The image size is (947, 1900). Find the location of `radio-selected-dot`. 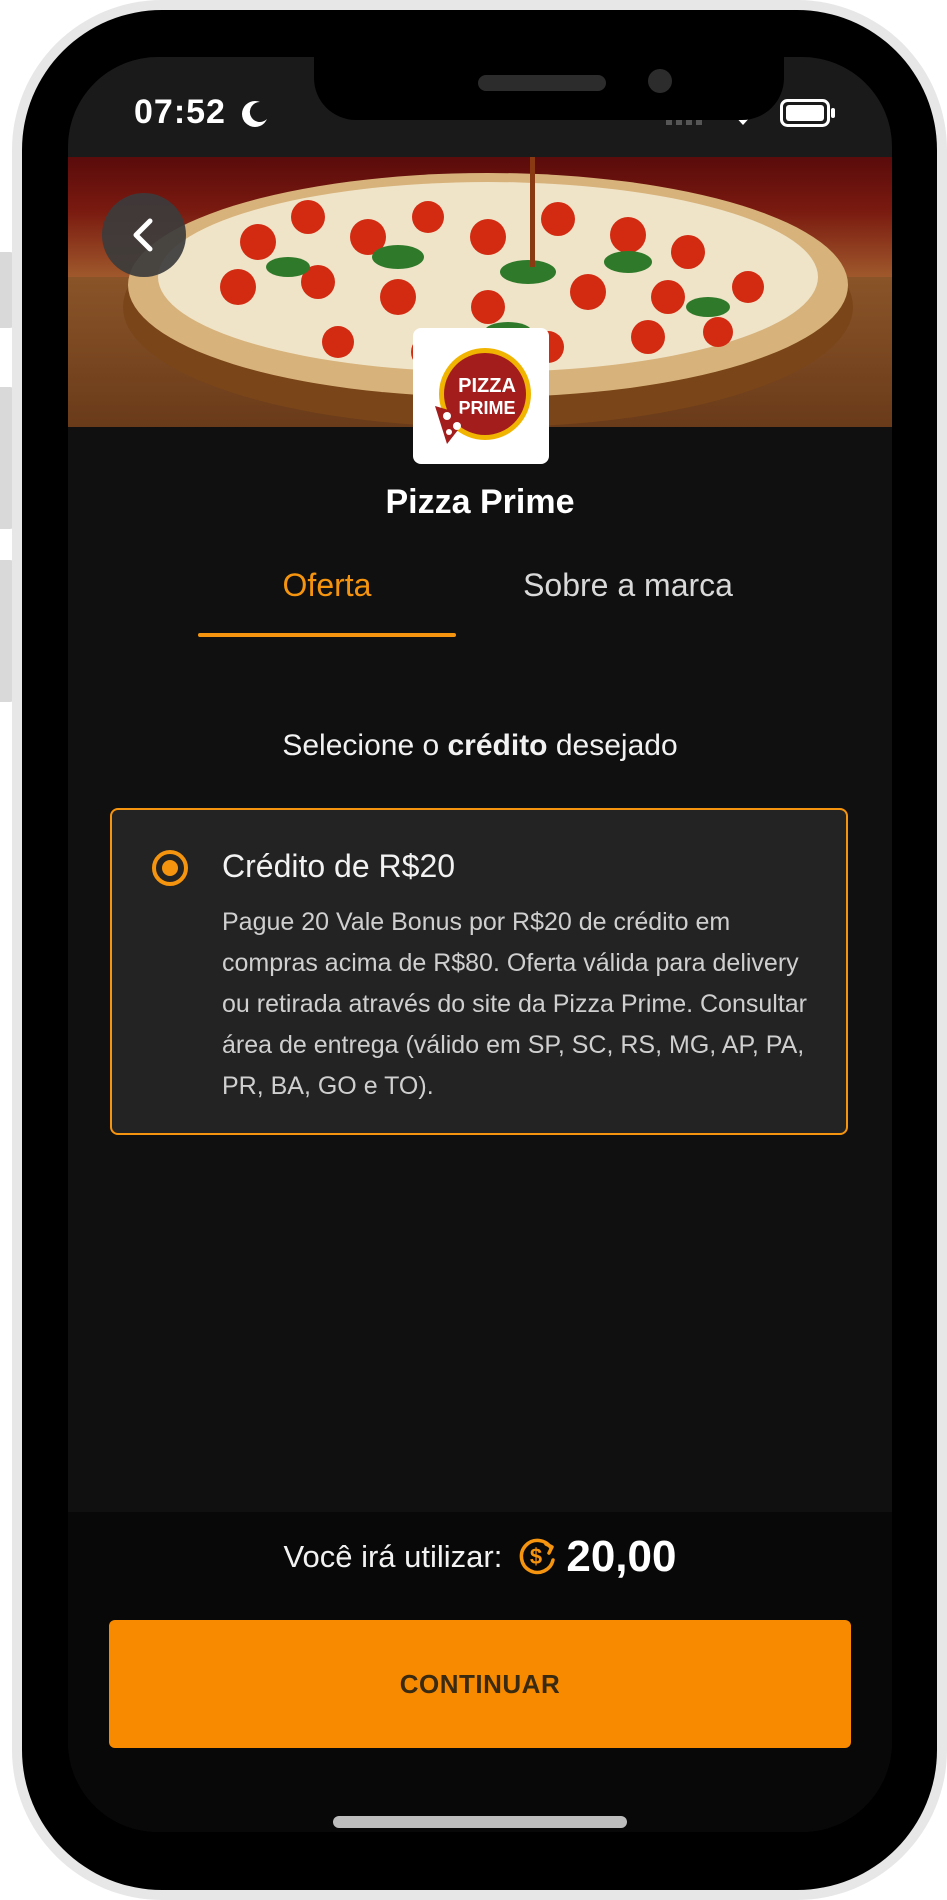

radio-selected-dot is located at coordinates (170, 868).